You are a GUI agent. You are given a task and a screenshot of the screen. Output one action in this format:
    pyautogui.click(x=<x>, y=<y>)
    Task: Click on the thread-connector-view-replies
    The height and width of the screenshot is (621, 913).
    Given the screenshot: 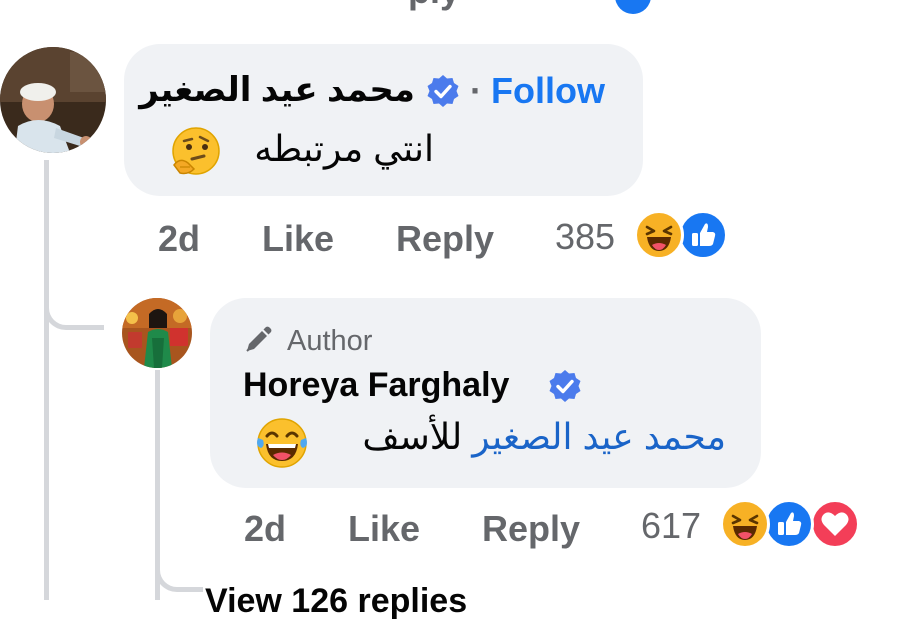 What is the action you would take?
    pyautogui.click(x=179, y=576)
    